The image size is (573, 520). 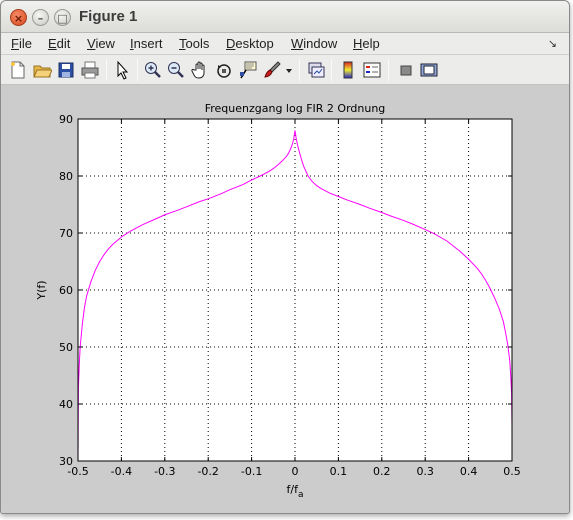 What do you see at coordinates (512, 471) in the screenshot?
I see `x-tick-label: 0.5` at bounding box center [512, 471].